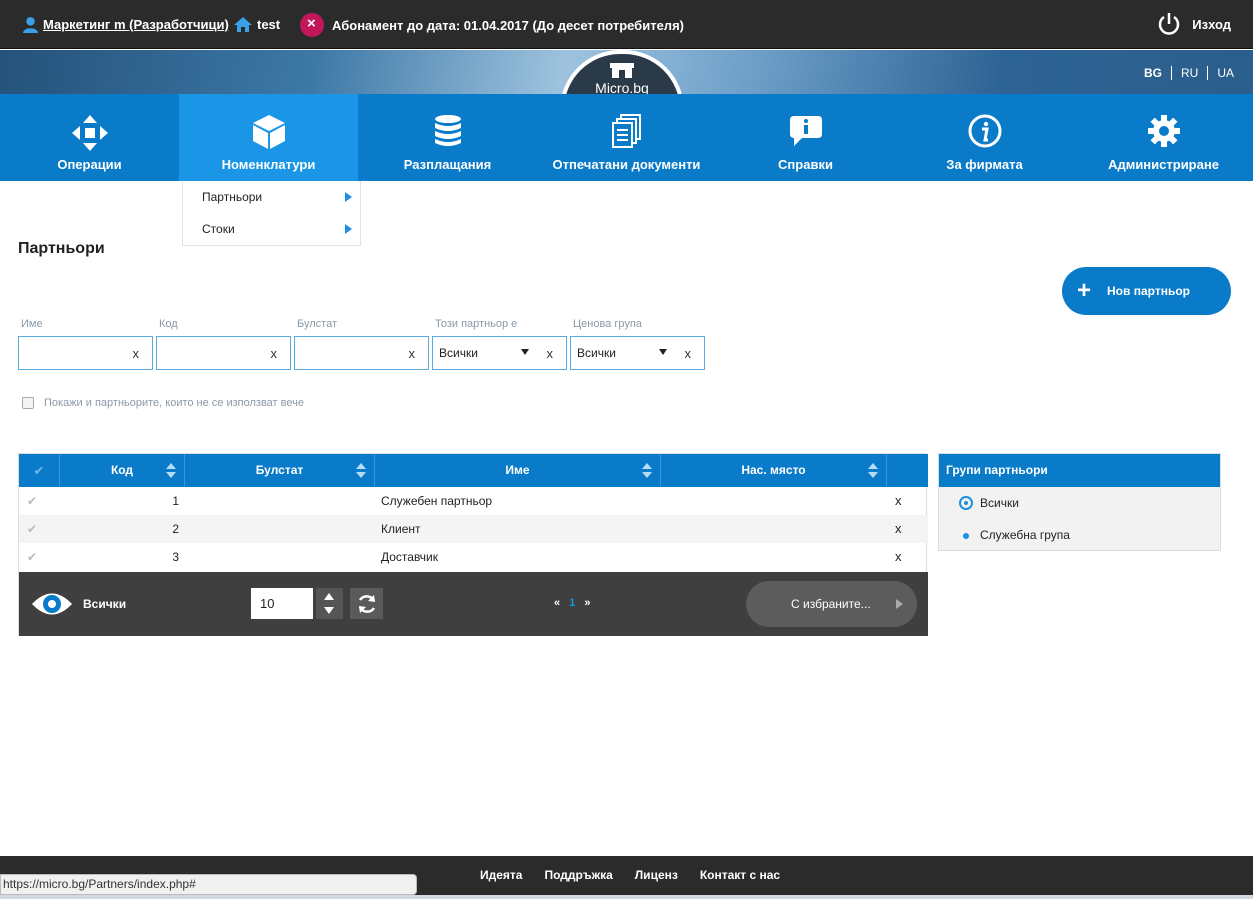  Describe the element at coordinates (1163, 137) in the screenshot. I see `nav-administration: Администриране` at that location.